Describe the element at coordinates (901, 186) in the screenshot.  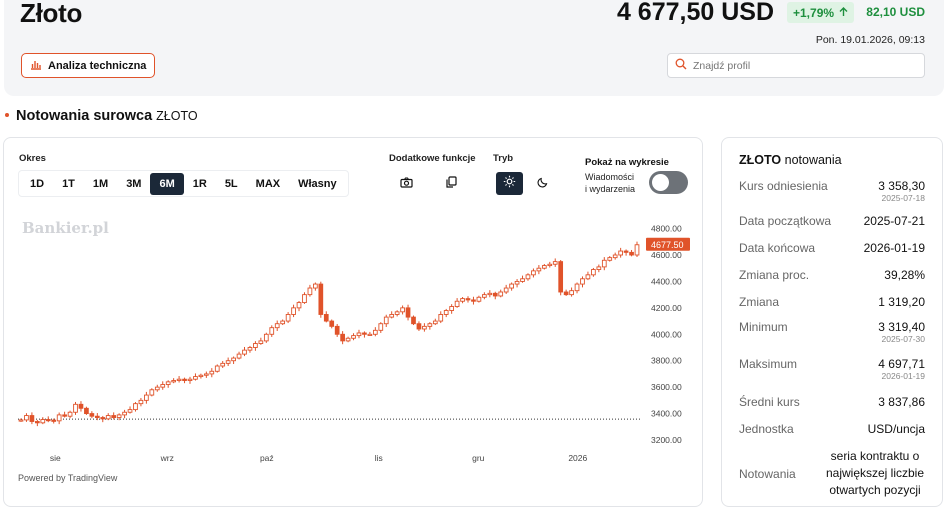
I see `row-value: 3 358,30` at that location.